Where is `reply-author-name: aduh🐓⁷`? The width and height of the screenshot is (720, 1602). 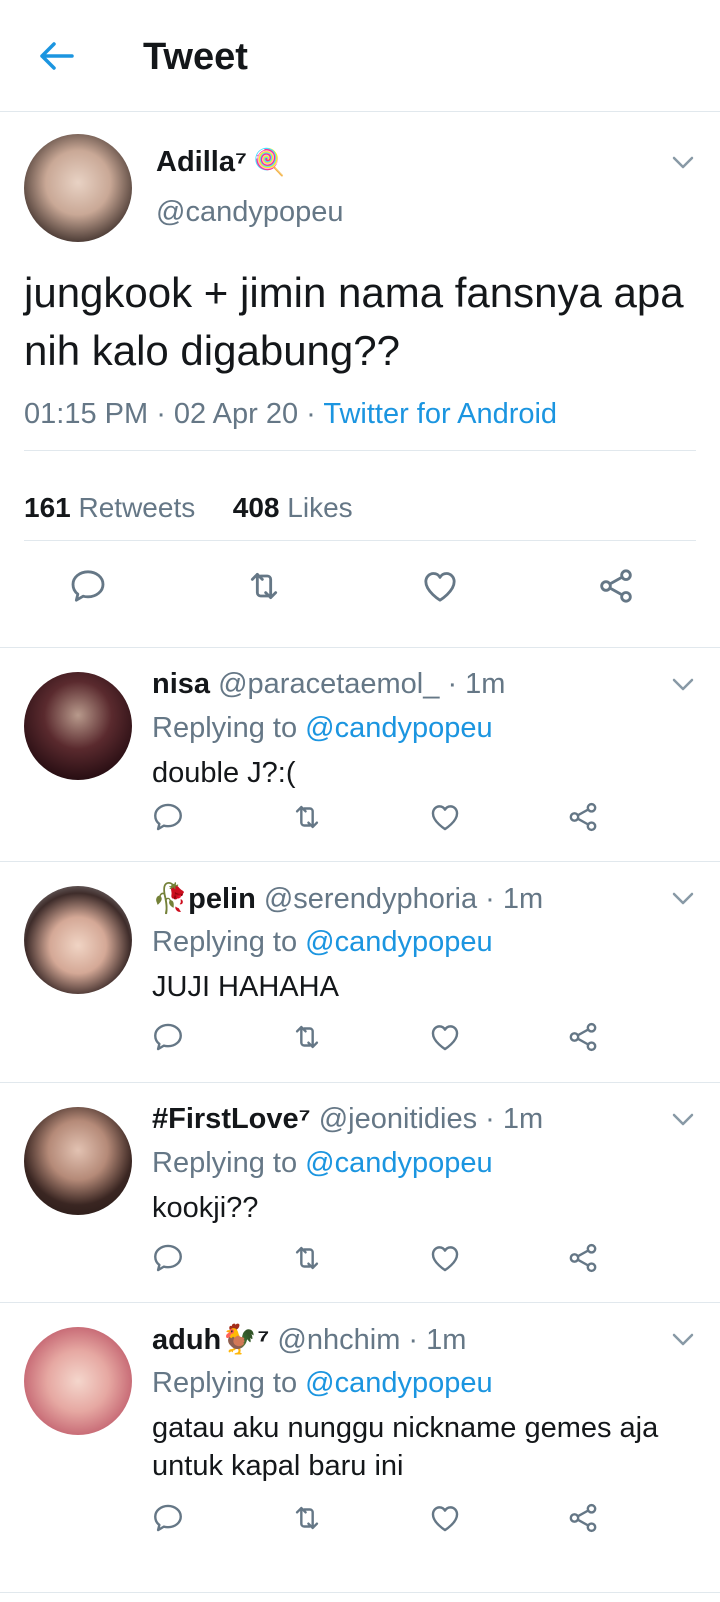 reply-author-name: aduh🐓⁷ is located at coordinates (210, 1340).